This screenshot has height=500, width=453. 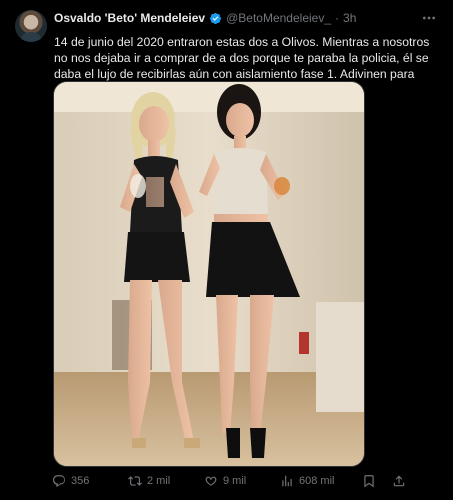 I want to click on more-options-icon, so click(x=429, y=19).